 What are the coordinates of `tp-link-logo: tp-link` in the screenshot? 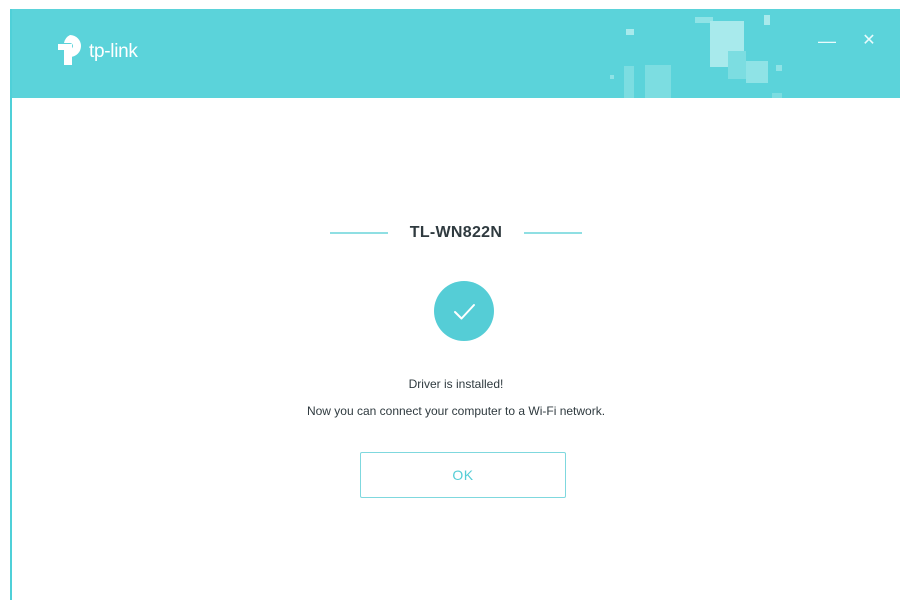 It's located at (97, 50).